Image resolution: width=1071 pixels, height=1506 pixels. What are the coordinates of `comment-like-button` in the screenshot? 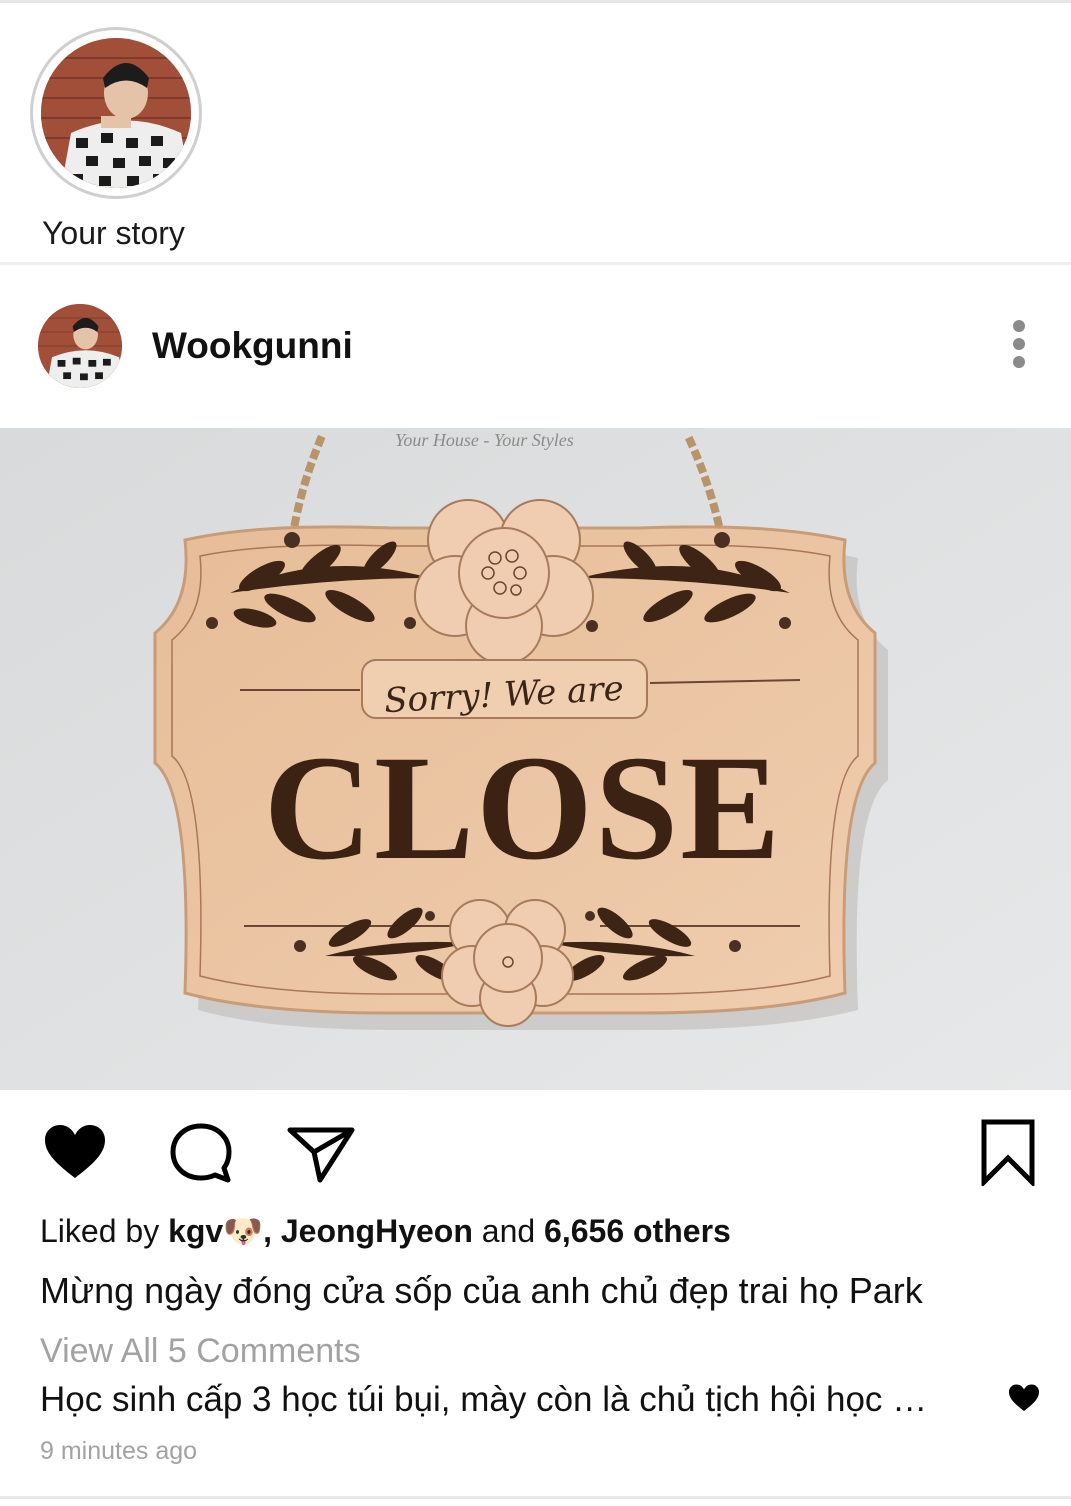 It's located at (1024, 1398).